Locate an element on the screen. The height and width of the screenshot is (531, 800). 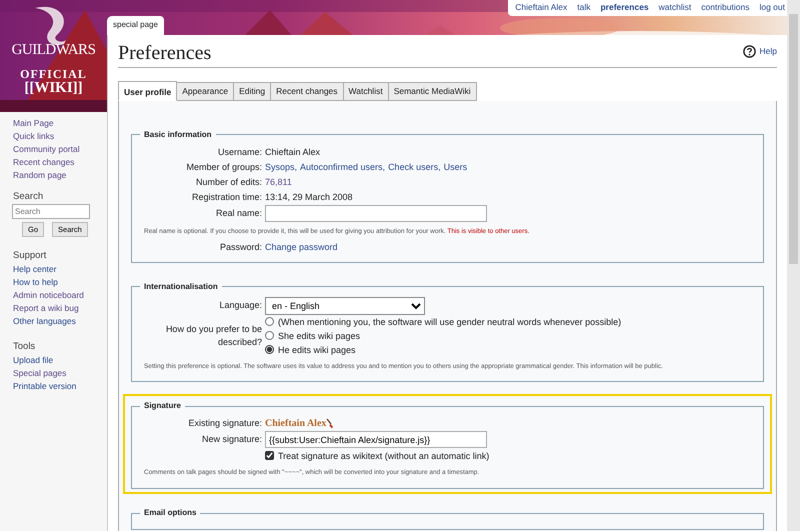
sidebar-link: Report a wiki bug is located at coordinates (53, 308).